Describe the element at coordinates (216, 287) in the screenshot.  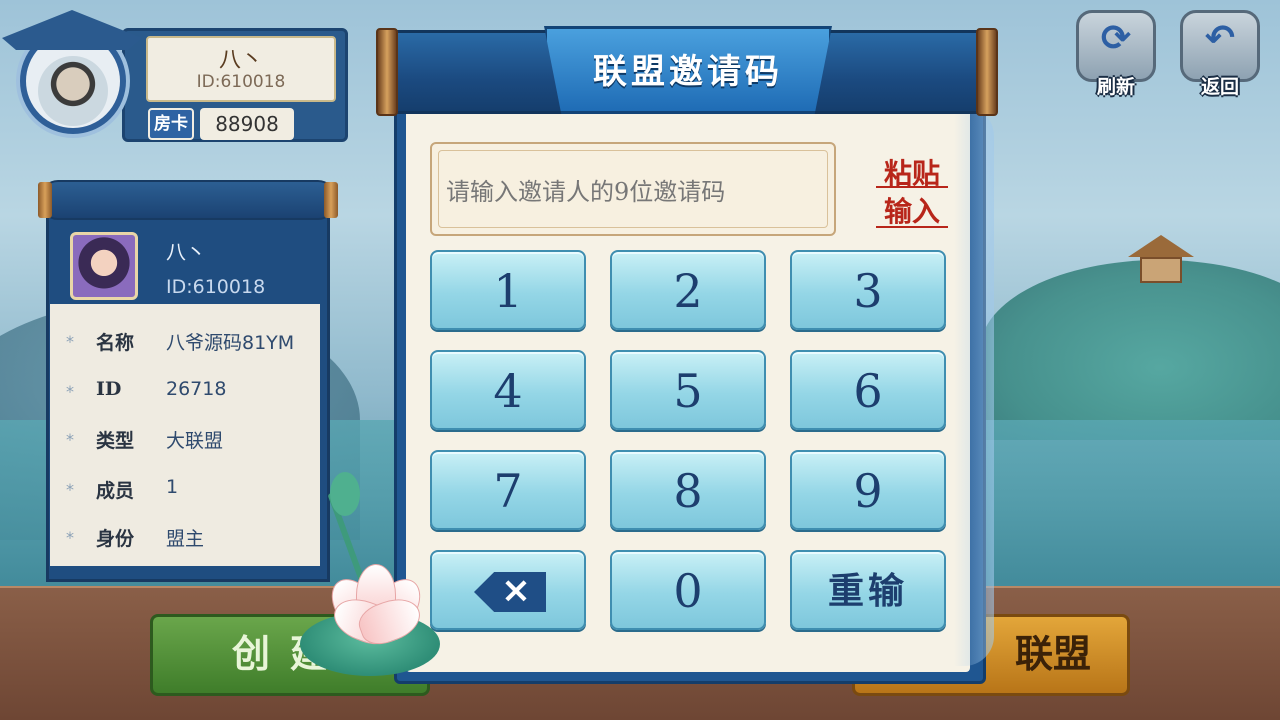
I see `alliance-owner-id: ID:610018` at that location.